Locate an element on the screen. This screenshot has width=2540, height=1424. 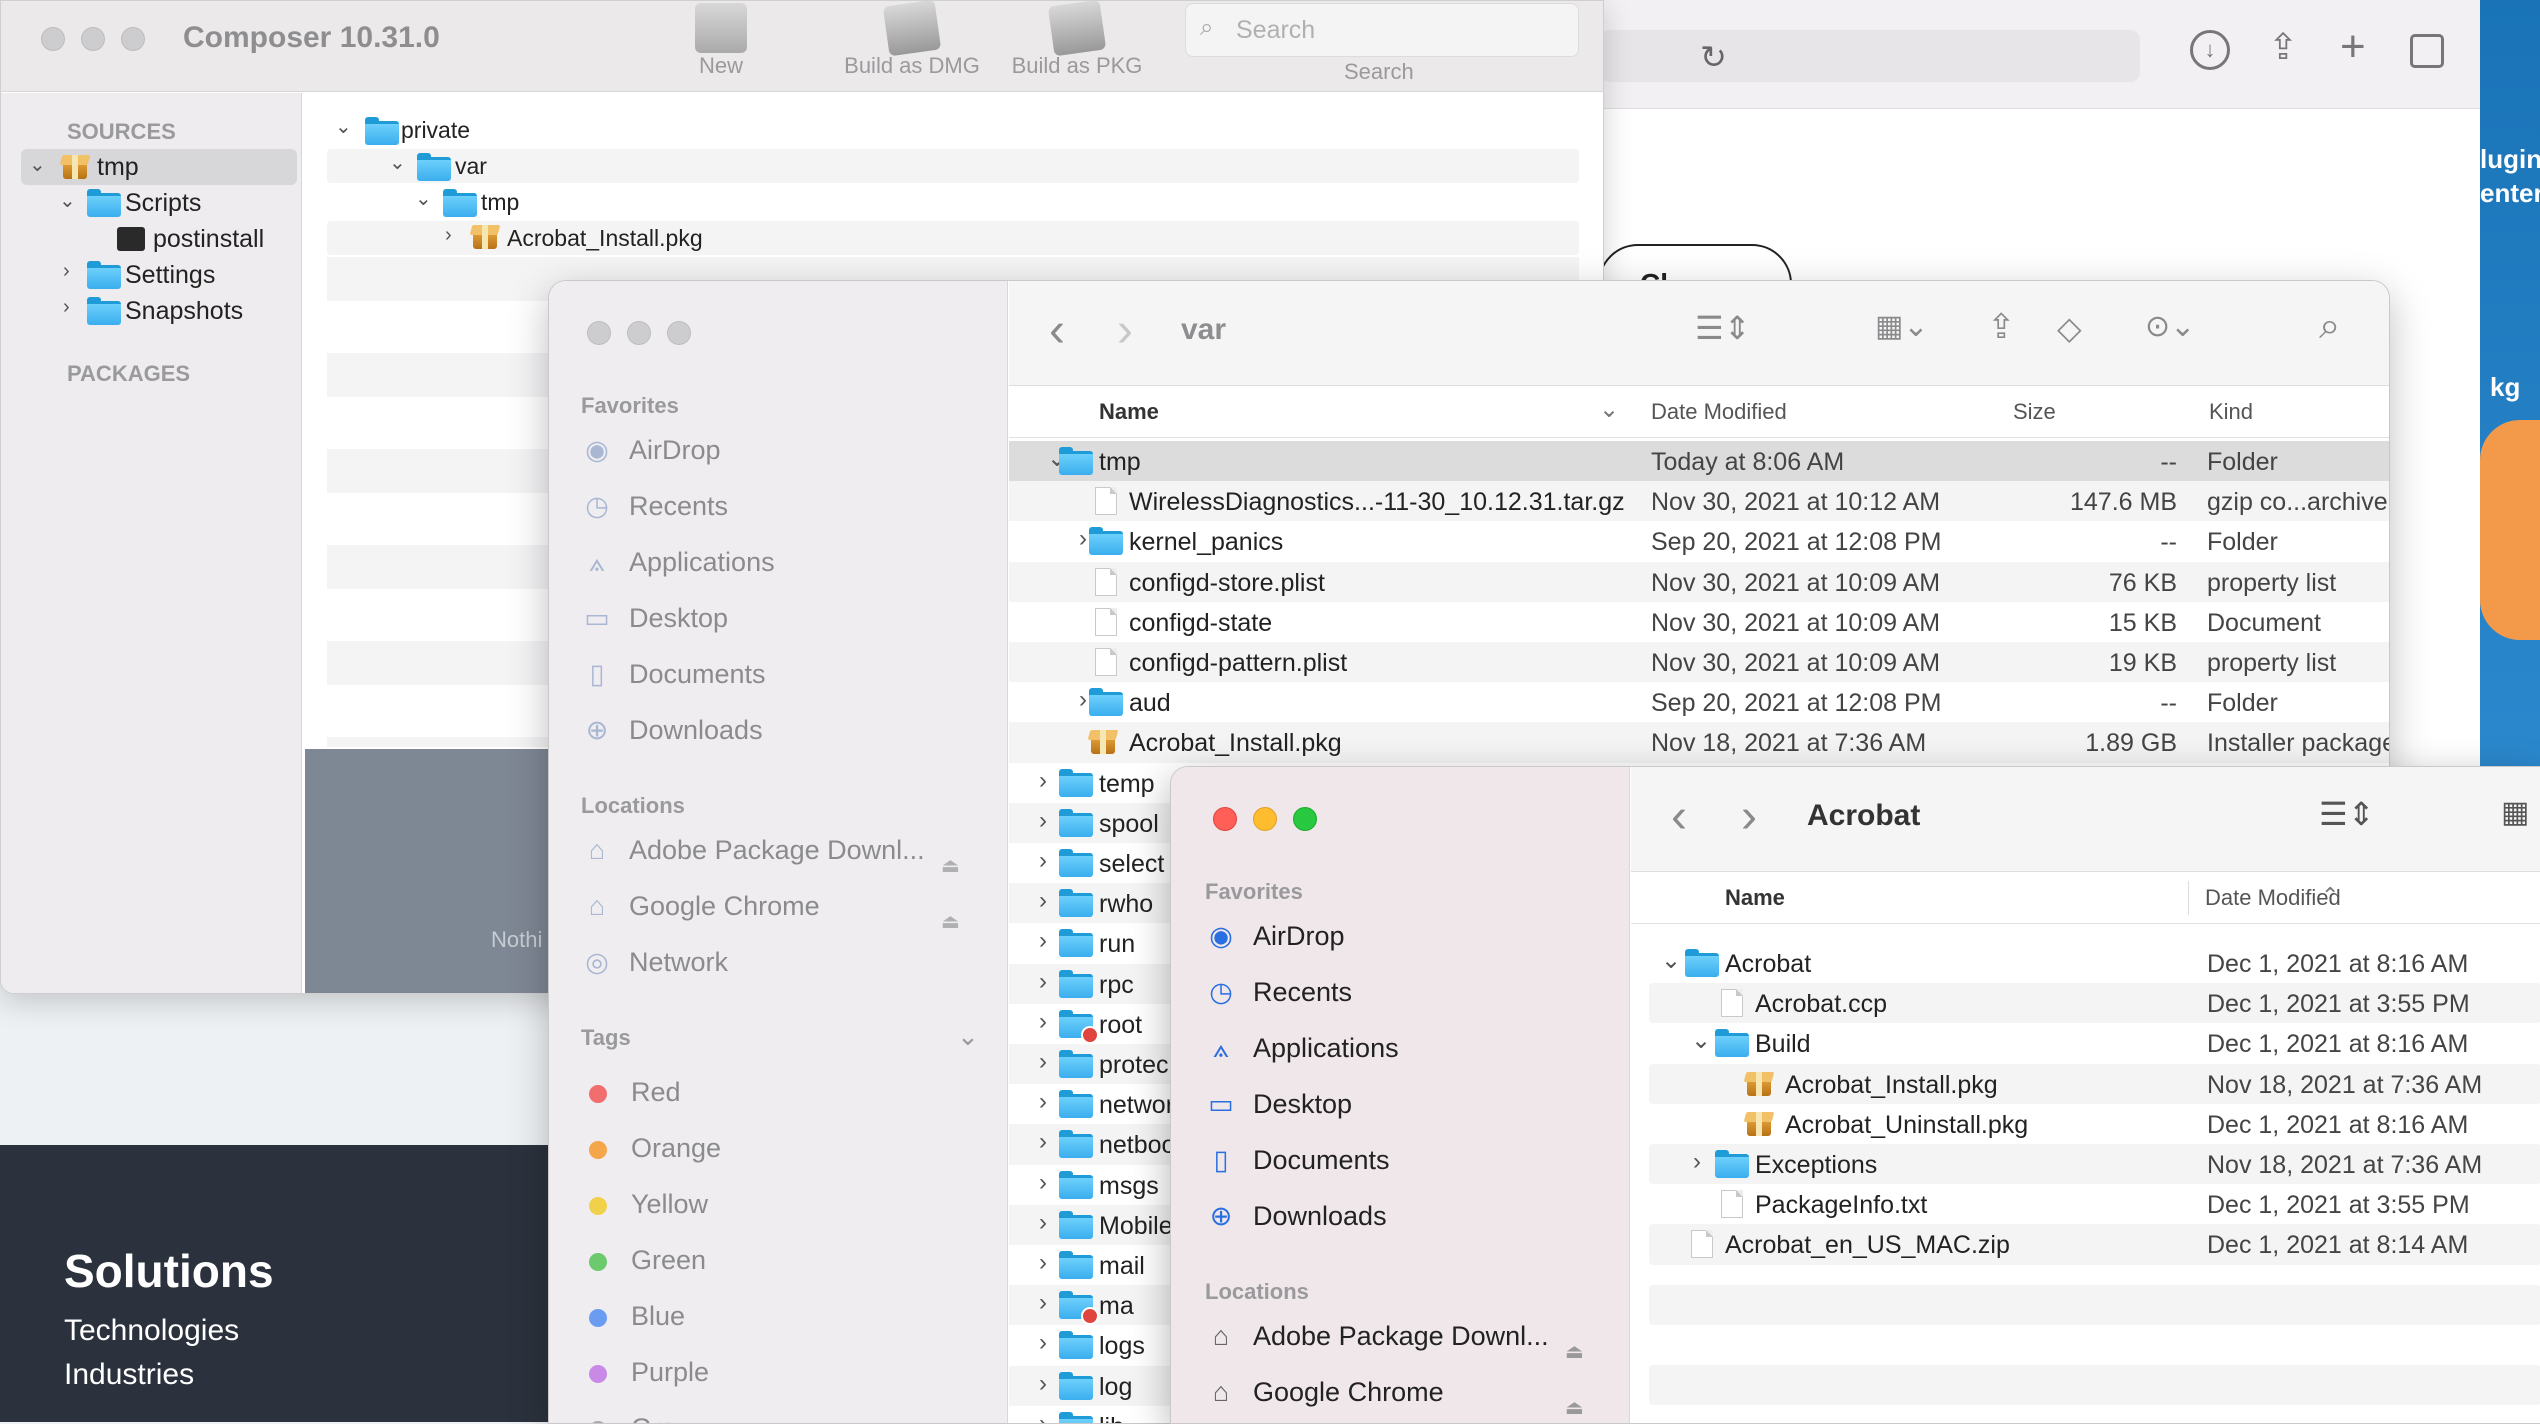
back-icon: ‹ is located at coordinates (1057, 330).